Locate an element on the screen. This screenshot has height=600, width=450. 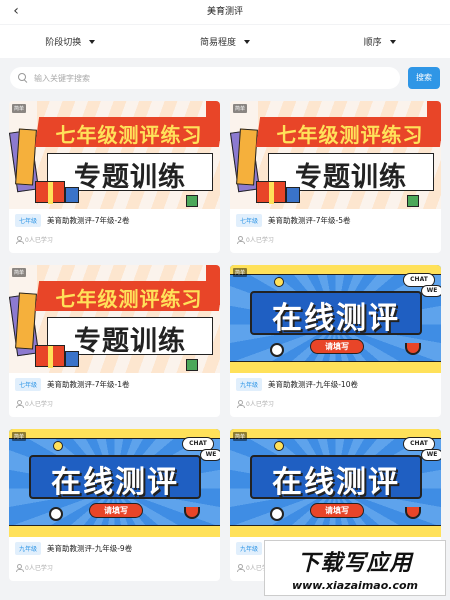
course-title: 美育助教测评-7年级-5卷 is located at coordinates (309, 220).